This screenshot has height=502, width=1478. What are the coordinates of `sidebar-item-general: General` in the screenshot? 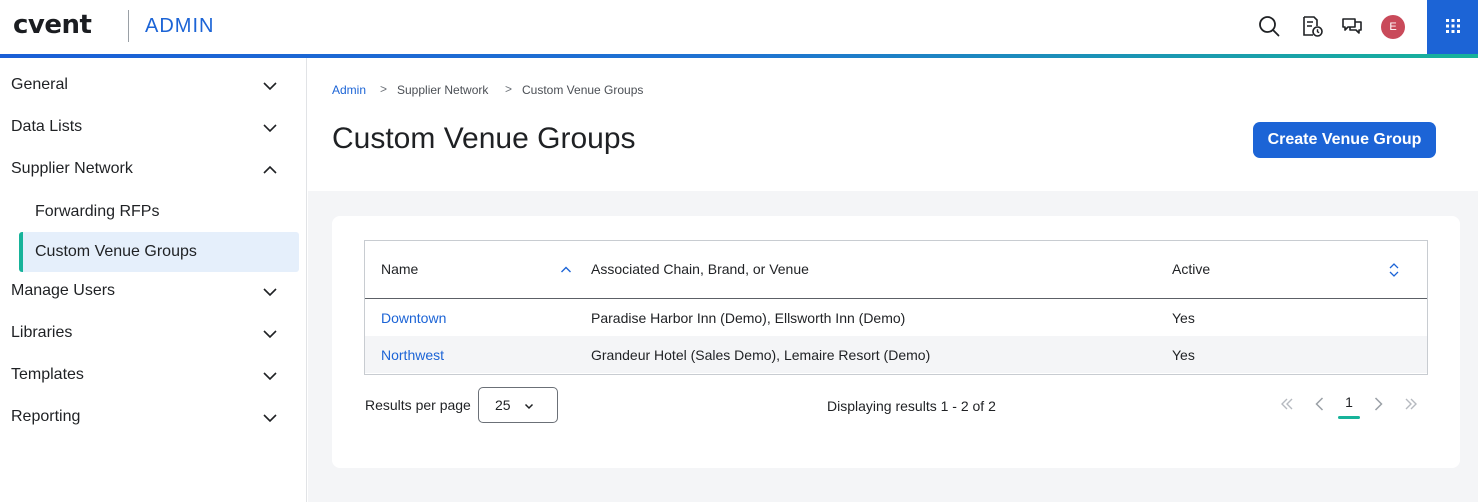 It's located at (153, 85).